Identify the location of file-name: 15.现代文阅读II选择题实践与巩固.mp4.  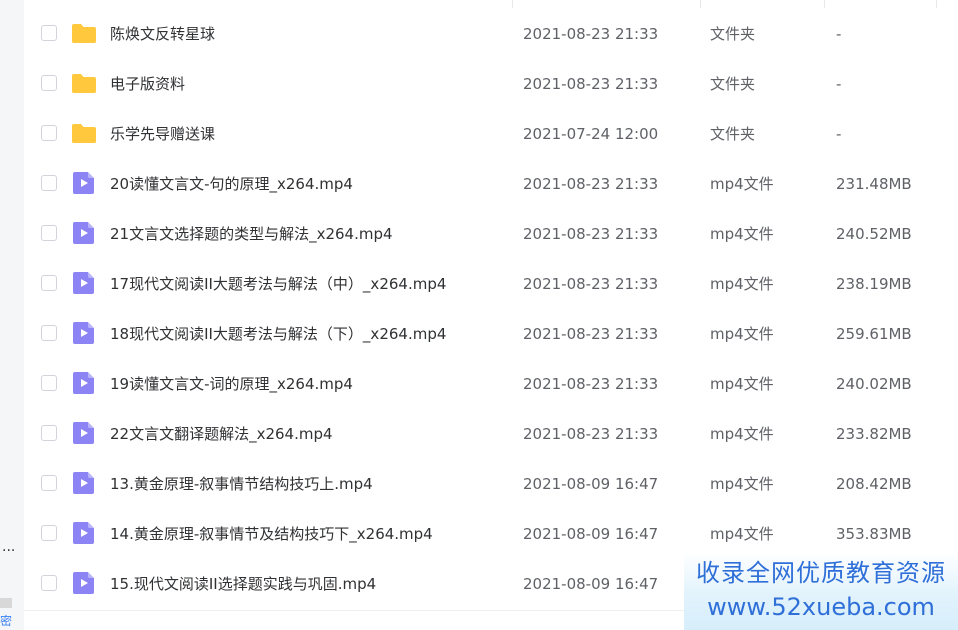
(243, 584).